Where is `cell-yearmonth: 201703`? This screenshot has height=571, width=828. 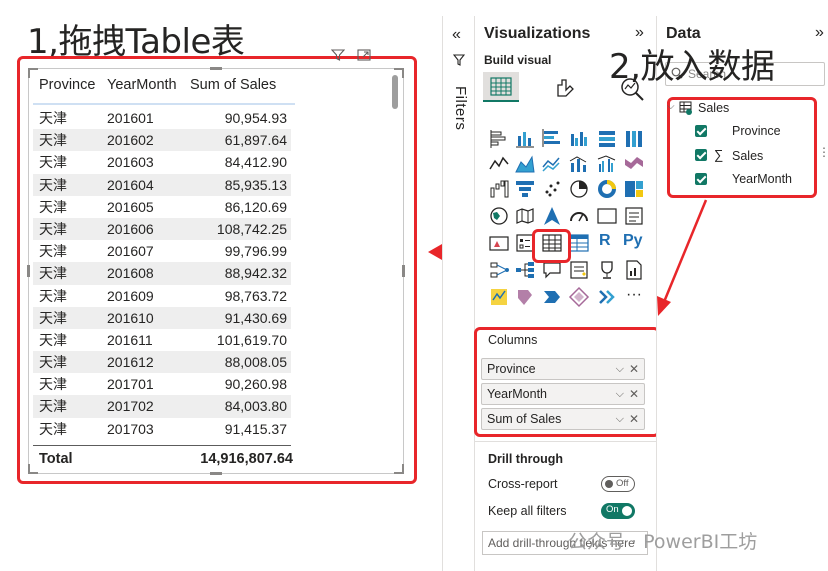 cell-yearmonth: 201703 is located at coordinates (130, 428).